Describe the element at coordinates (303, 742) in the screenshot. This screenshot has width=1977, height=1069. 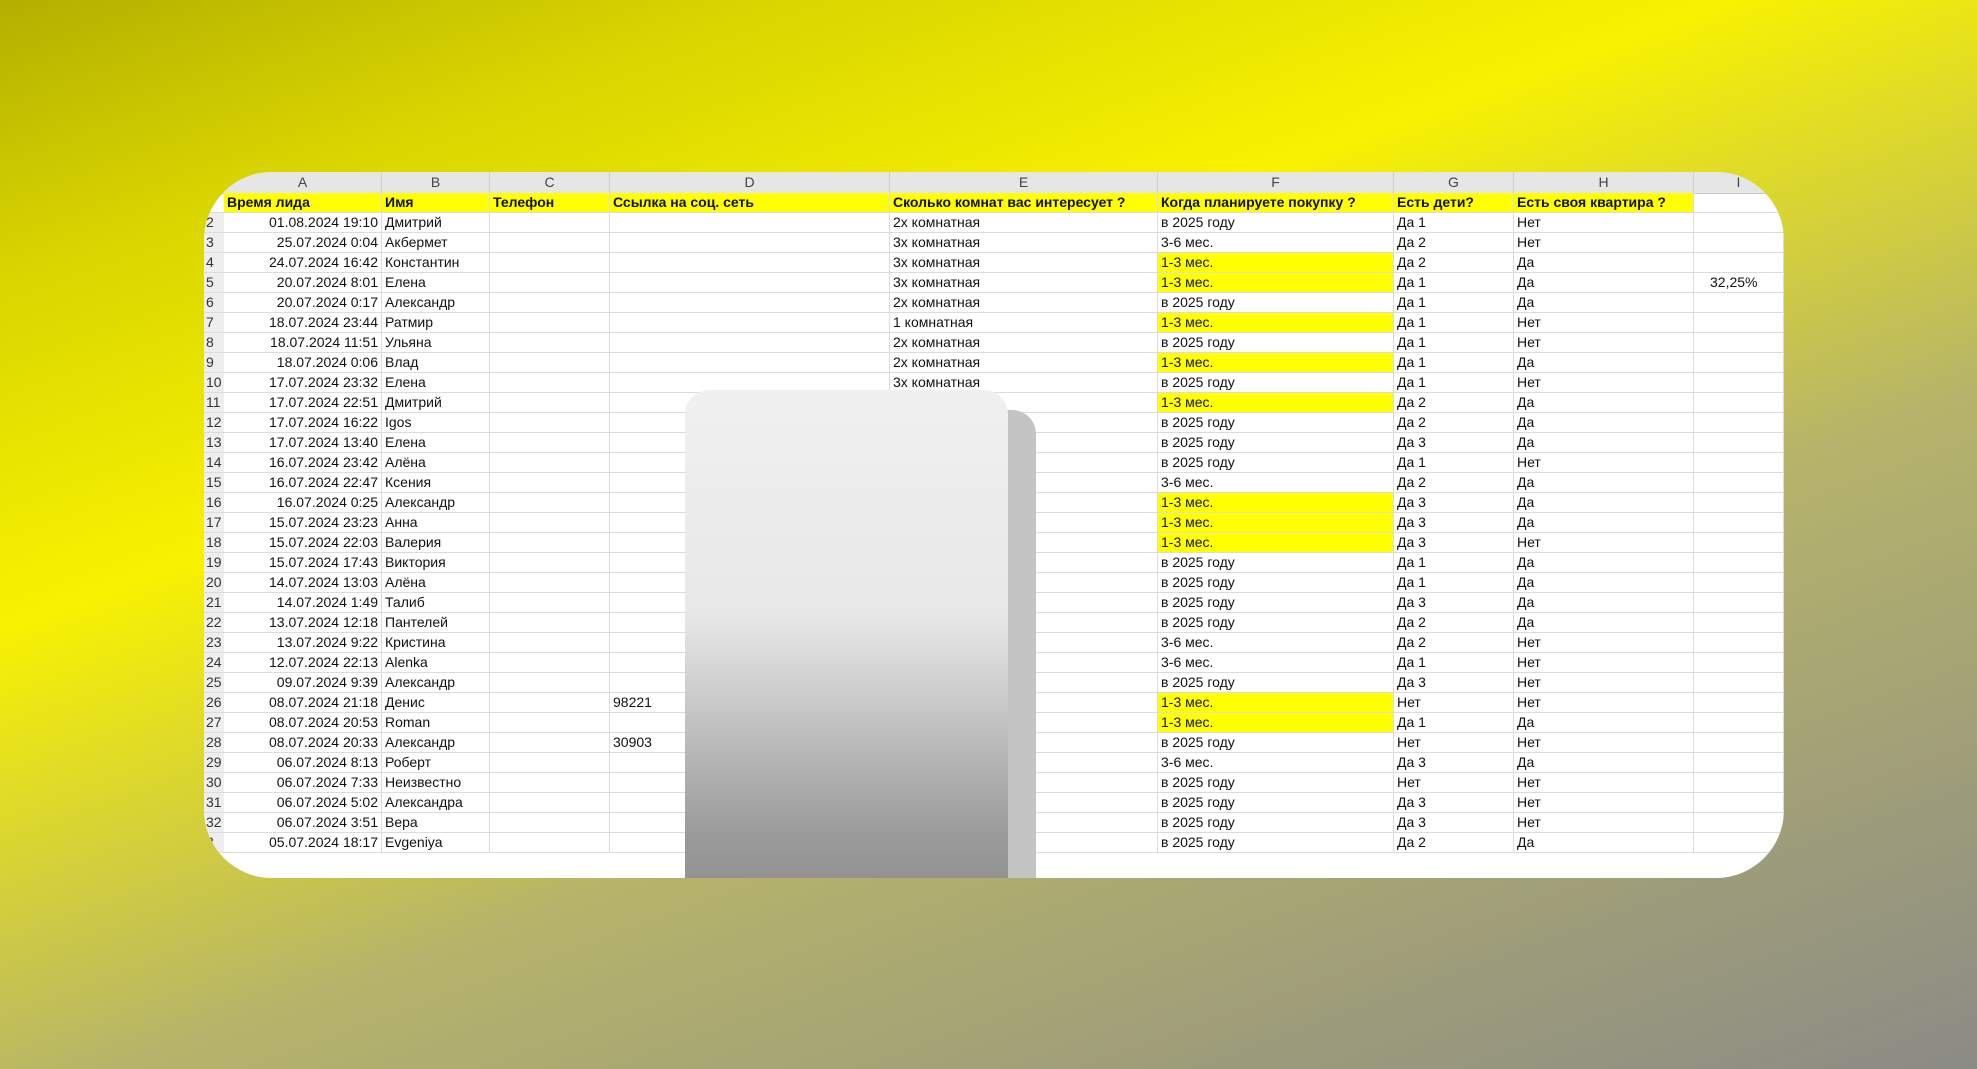
I see `cell-time: 08.07.2024 20:33` at that location.